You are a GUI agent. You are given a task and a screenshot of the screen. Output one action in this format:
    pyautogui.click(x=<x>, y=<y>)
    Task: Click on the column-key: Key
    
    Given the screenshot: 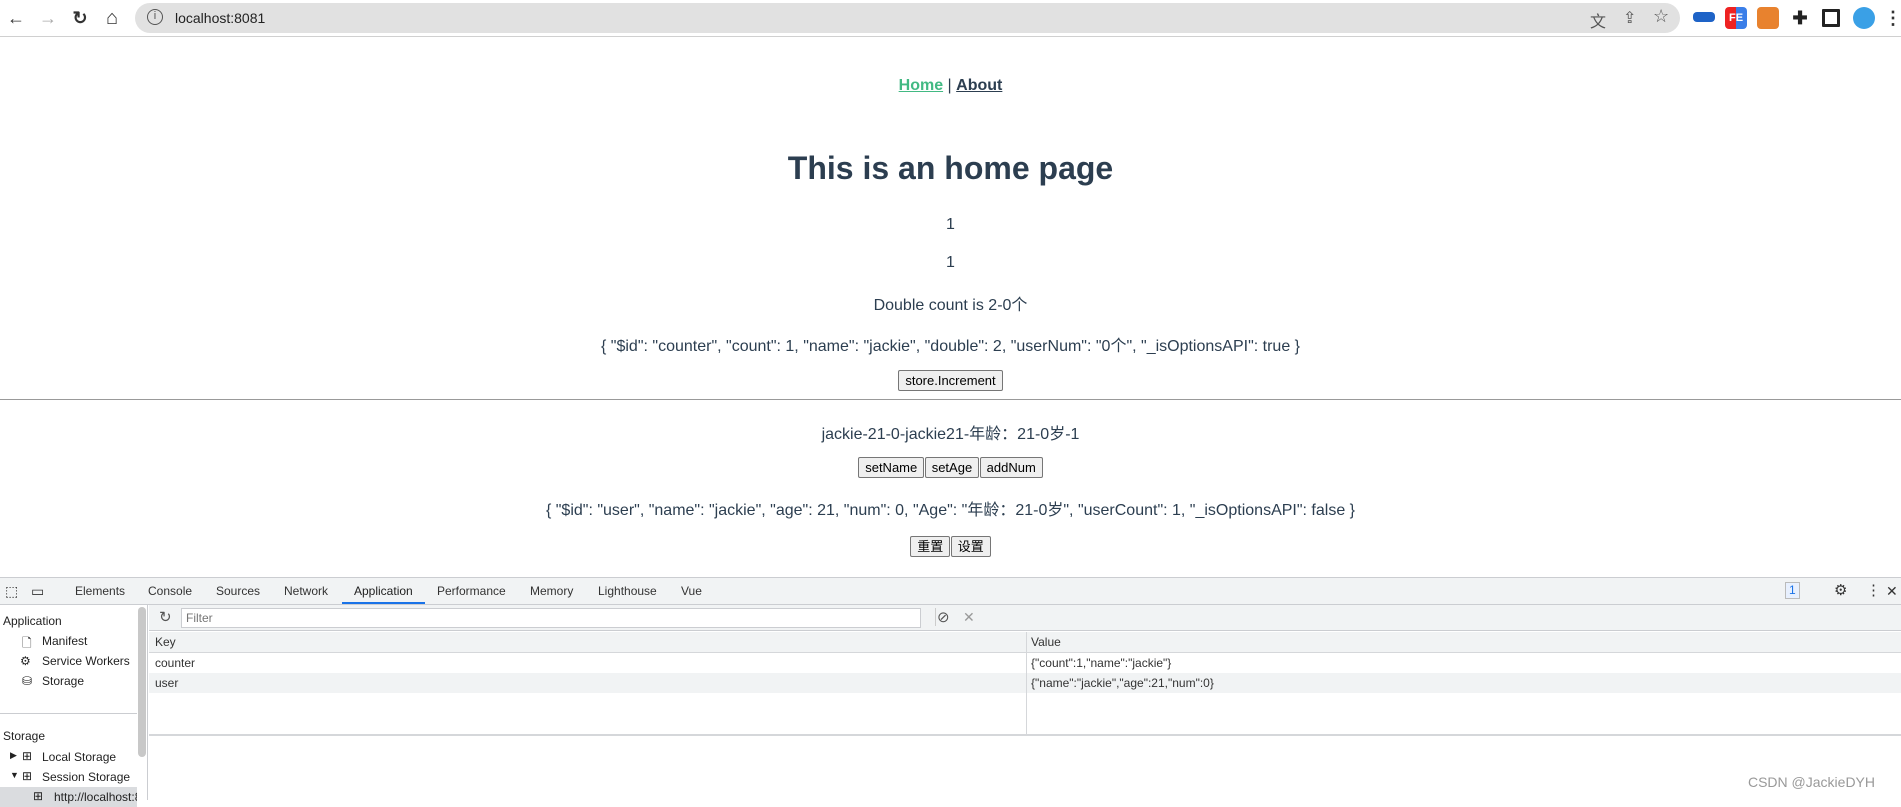 What is the action you would take?
    pyautogui.click(x=165, y=642)
    